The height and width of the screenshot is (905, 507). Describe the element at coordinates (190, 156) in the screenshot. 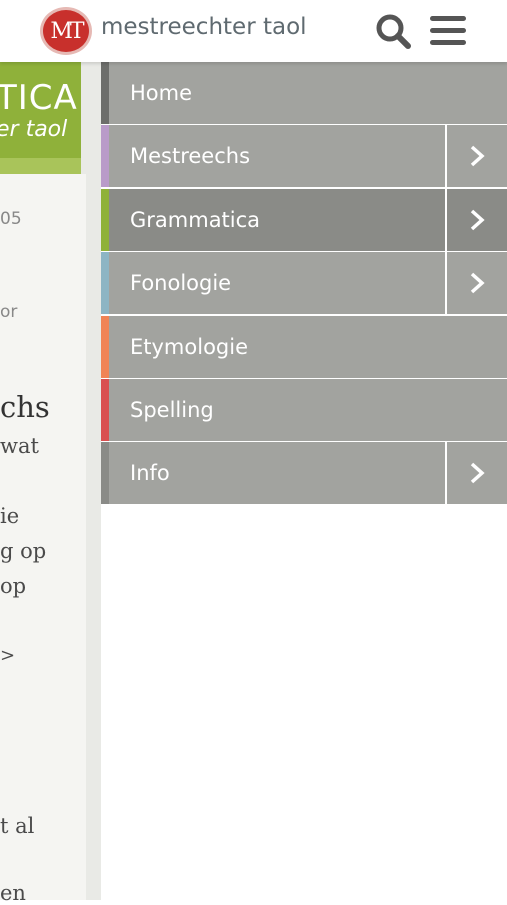

I see `menu-item-label: Mestreechs` at that location.